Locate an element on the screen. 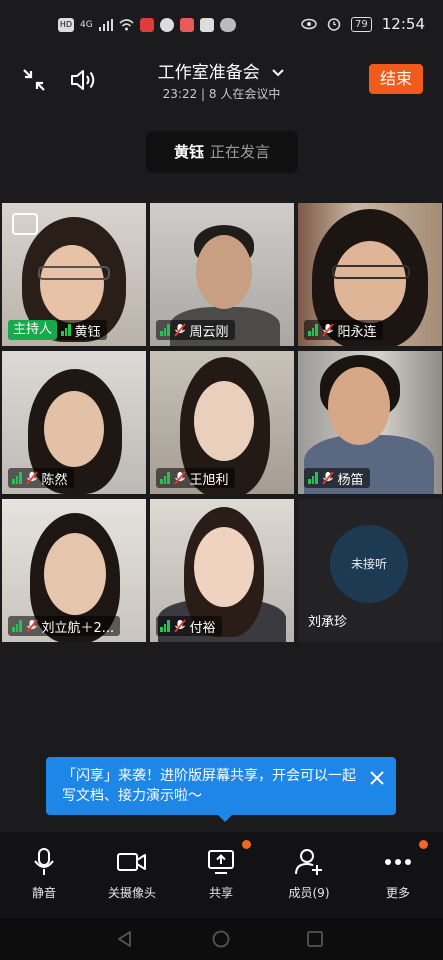 Image resolution: width=443 pixels, height=960 pixels. status-bar: HD 4G 79 12:54 is located at coordinates (221, 28).